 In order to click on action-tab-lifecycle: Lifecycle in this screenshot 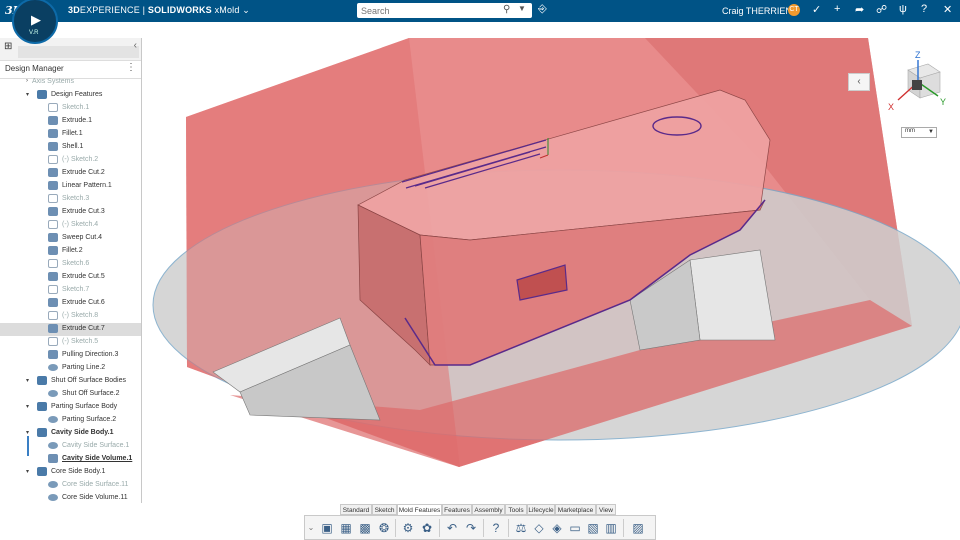, I will do `click(541, 509)`.